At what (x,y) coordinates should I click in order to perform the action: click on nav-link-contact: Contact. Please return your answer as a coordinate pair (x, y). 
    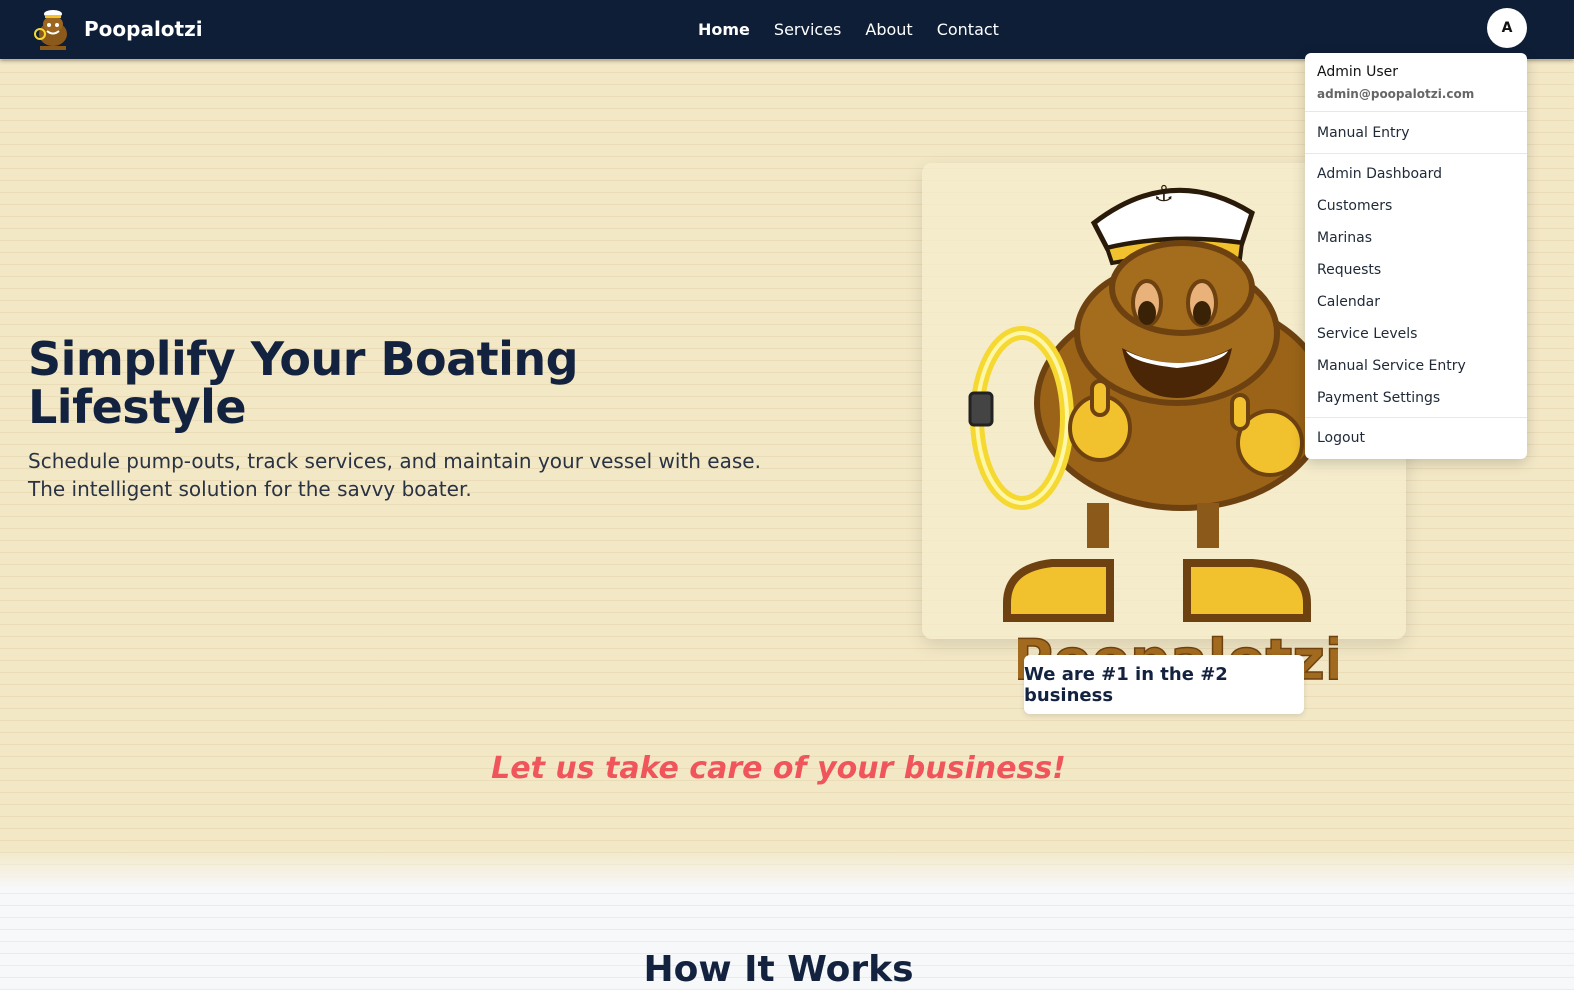
    Looking at the image, I should click on (968, 29).